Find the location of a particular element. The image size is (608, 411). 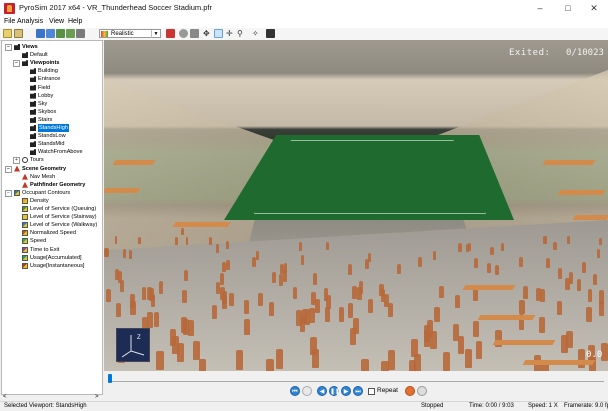

lock-icon is located at coordinates (194, 33).